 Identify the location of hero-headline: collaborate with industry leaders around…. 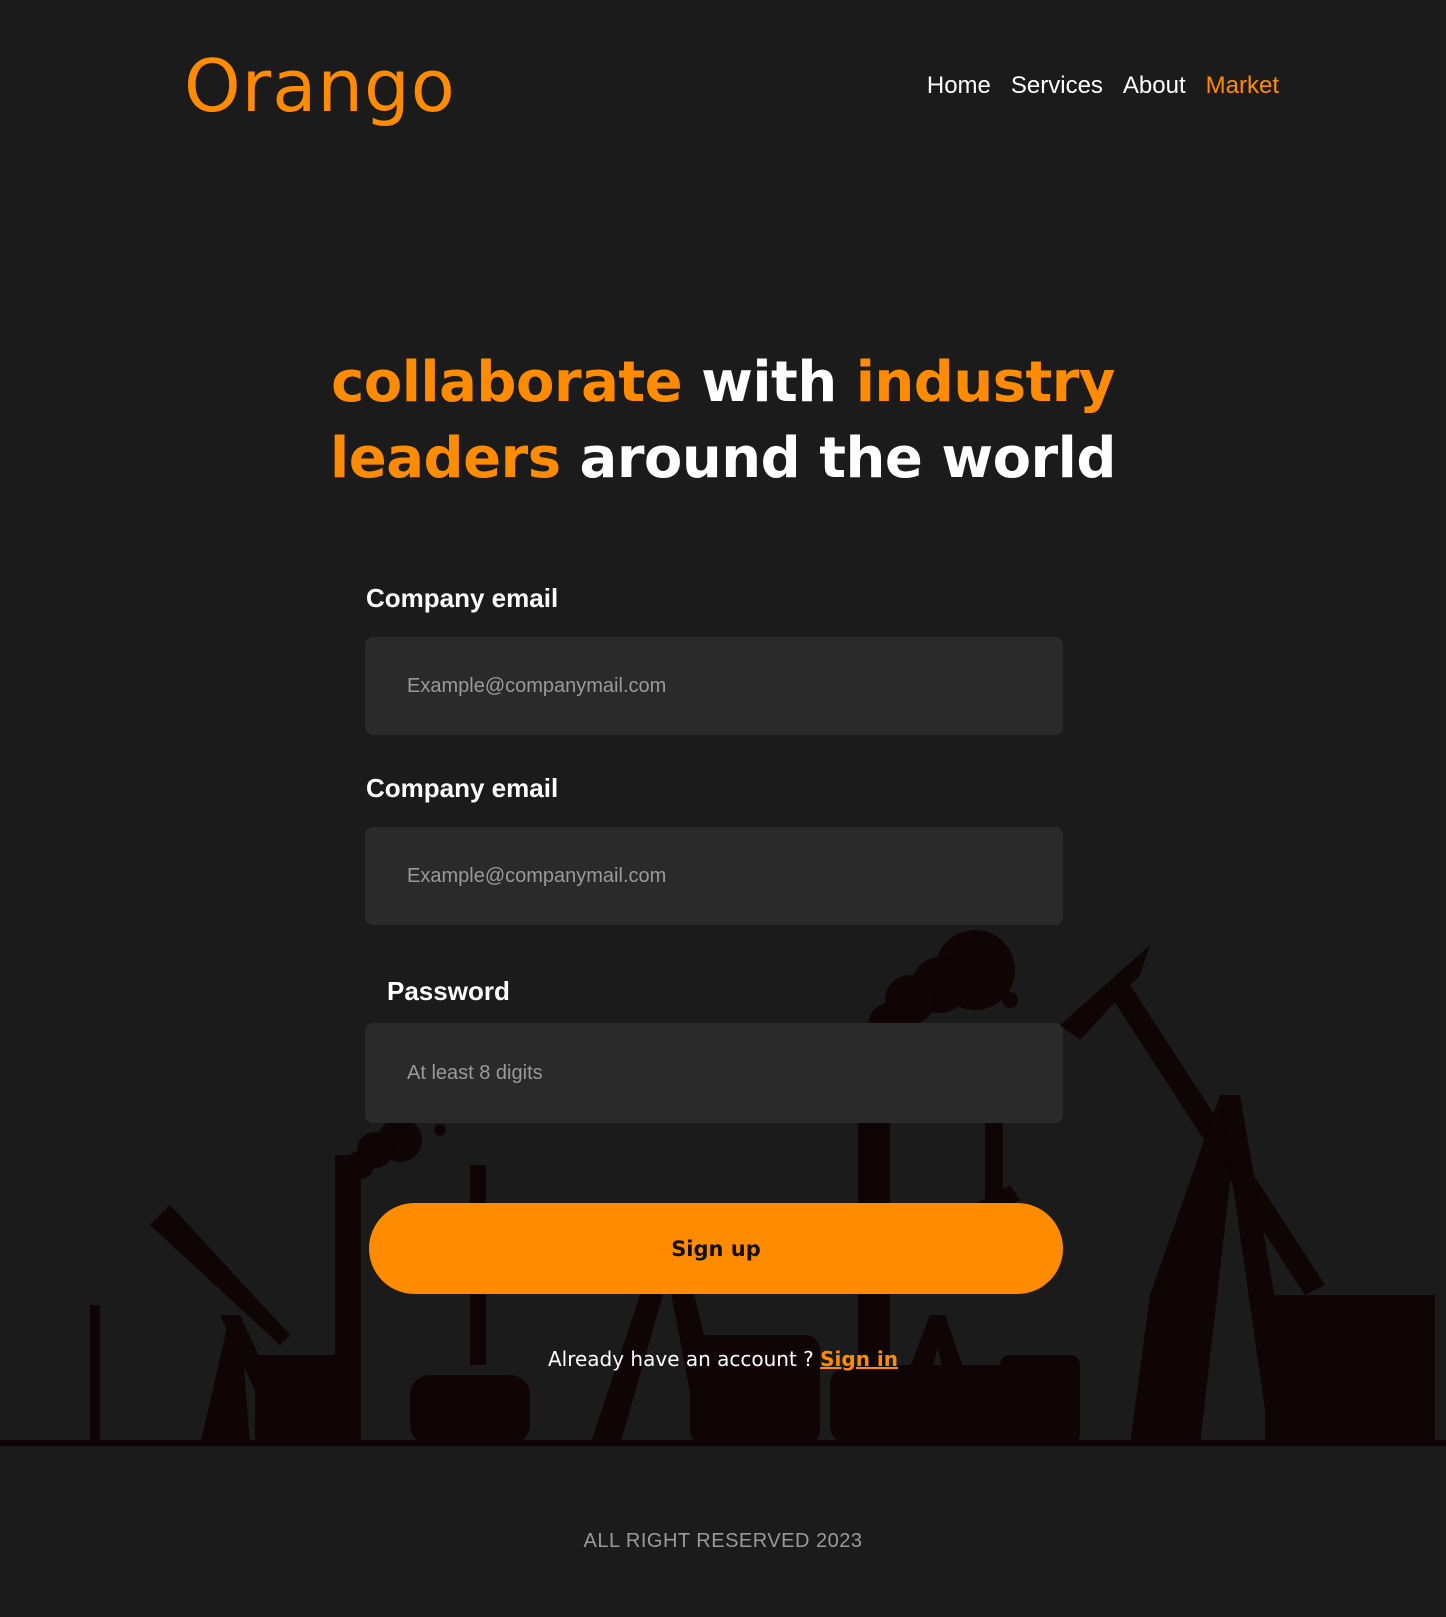
(723, 421).